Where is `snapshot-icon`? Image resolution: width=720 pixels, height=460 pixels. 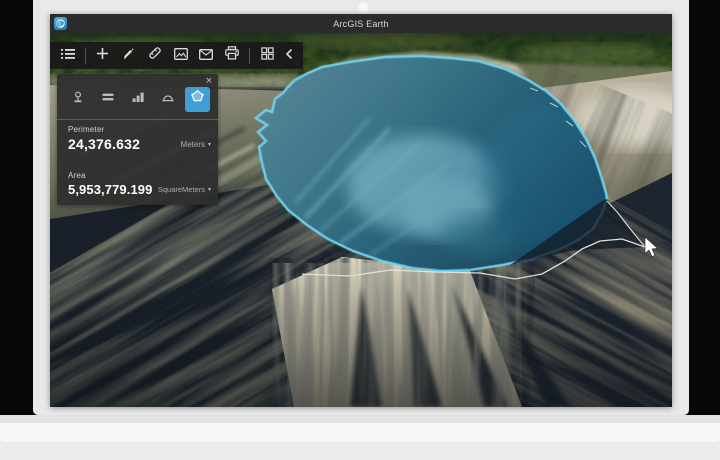
snapshot-icon is located at coordinates (180, 56).